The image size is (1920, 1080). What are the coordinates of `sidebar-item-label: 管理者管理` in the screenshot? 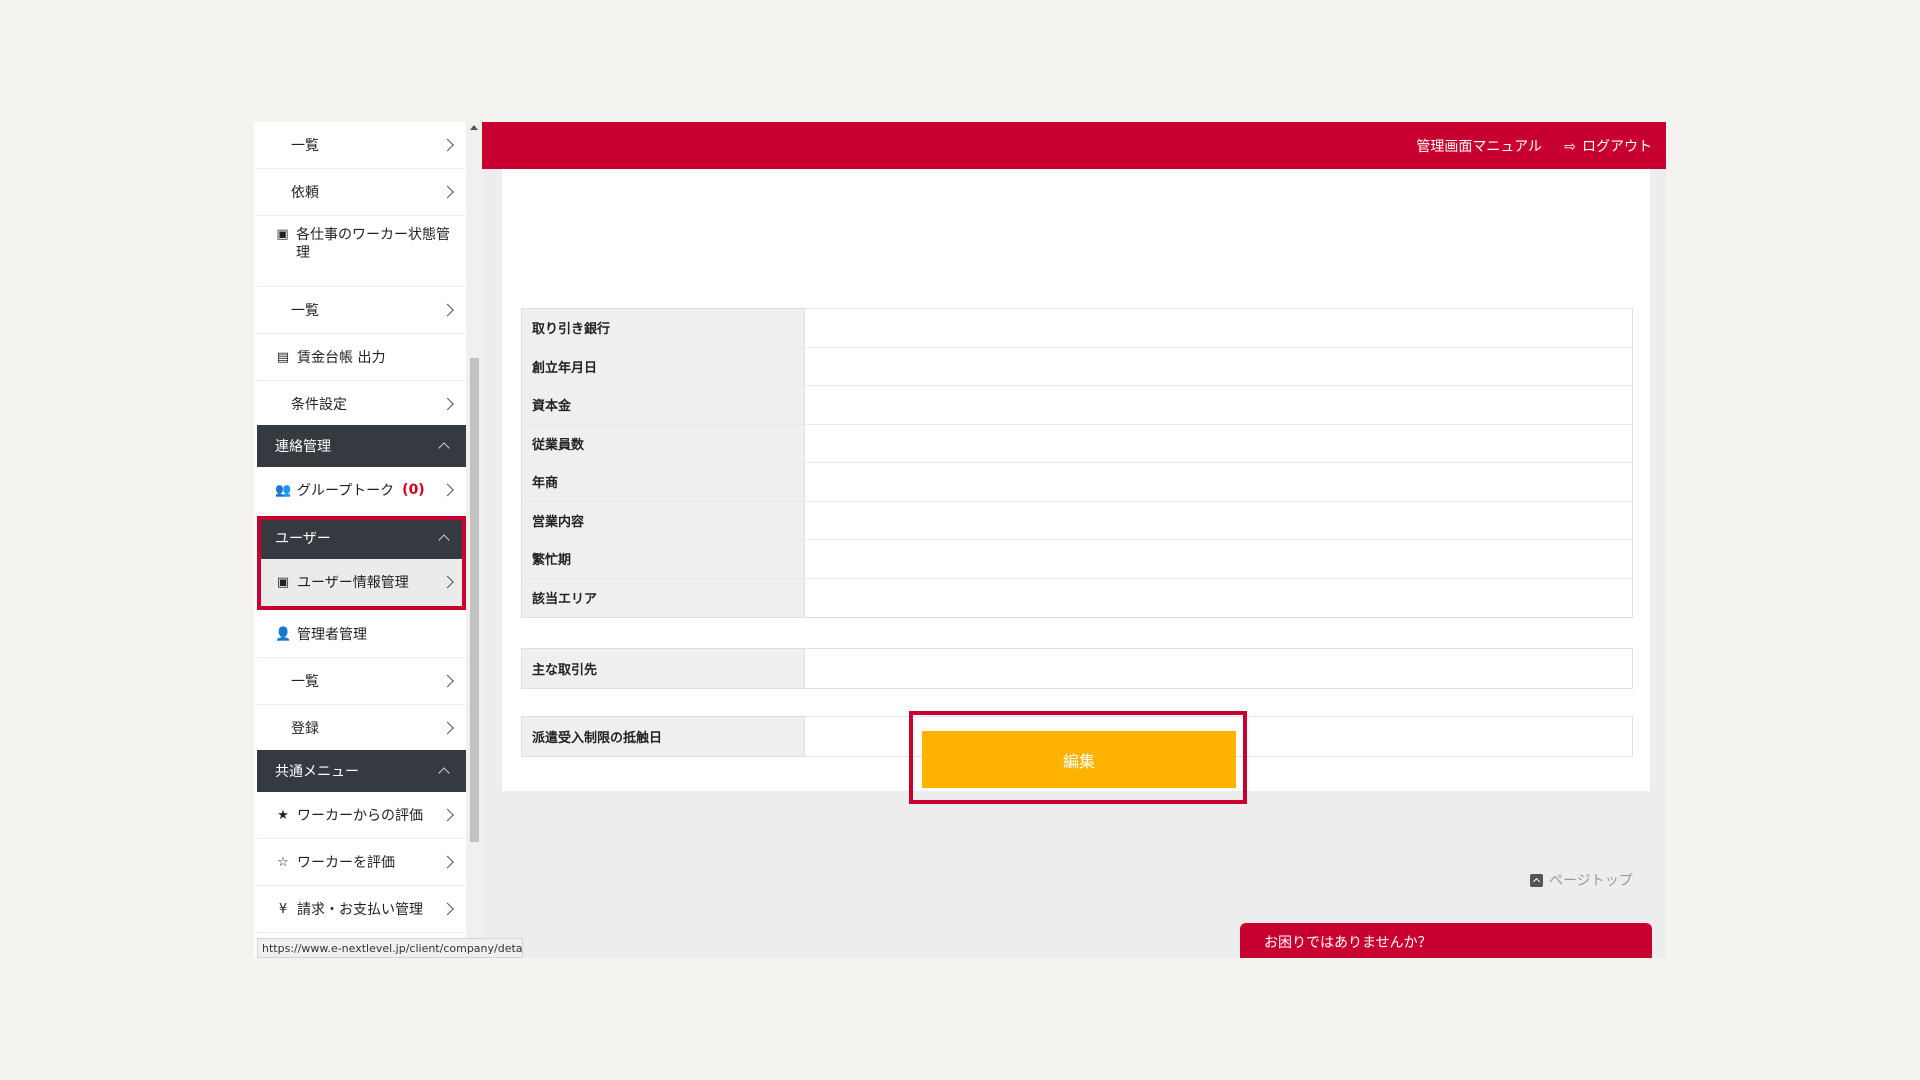 It's located at (332, 635).